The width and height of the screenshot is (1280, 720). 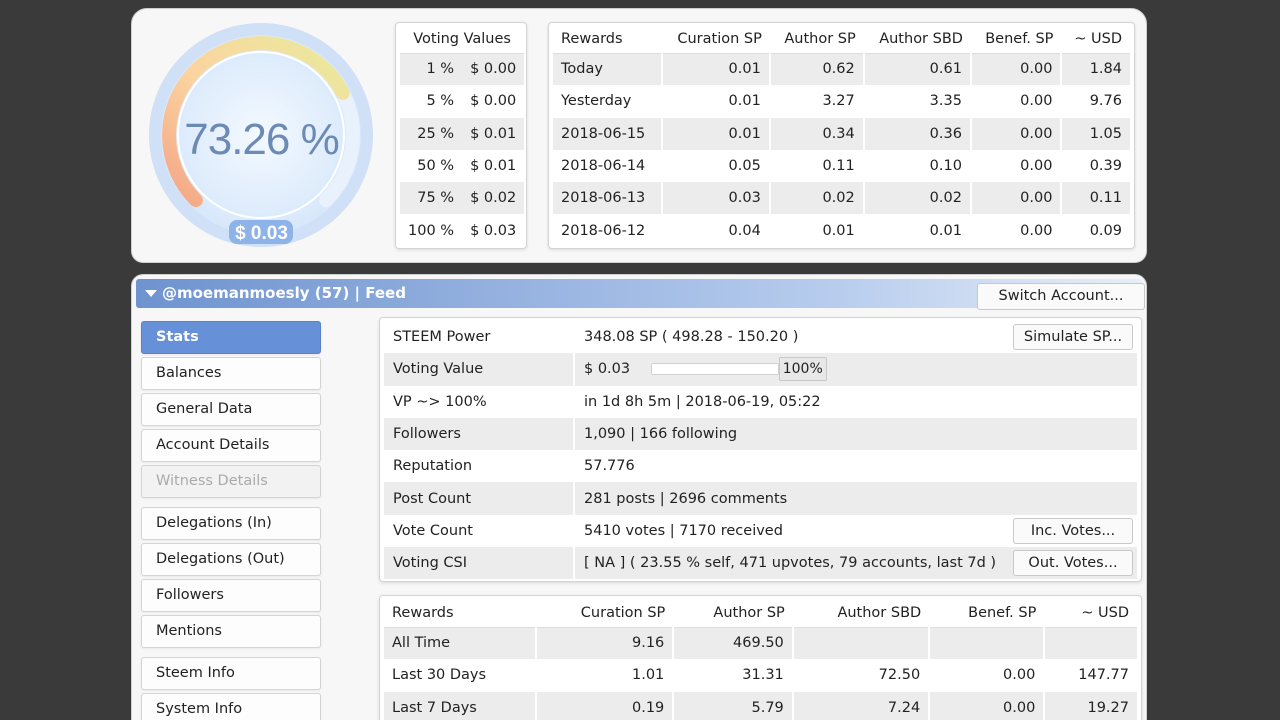 I want to click on sidebar-item-system-info: System Info, so click(x=231, y=706).